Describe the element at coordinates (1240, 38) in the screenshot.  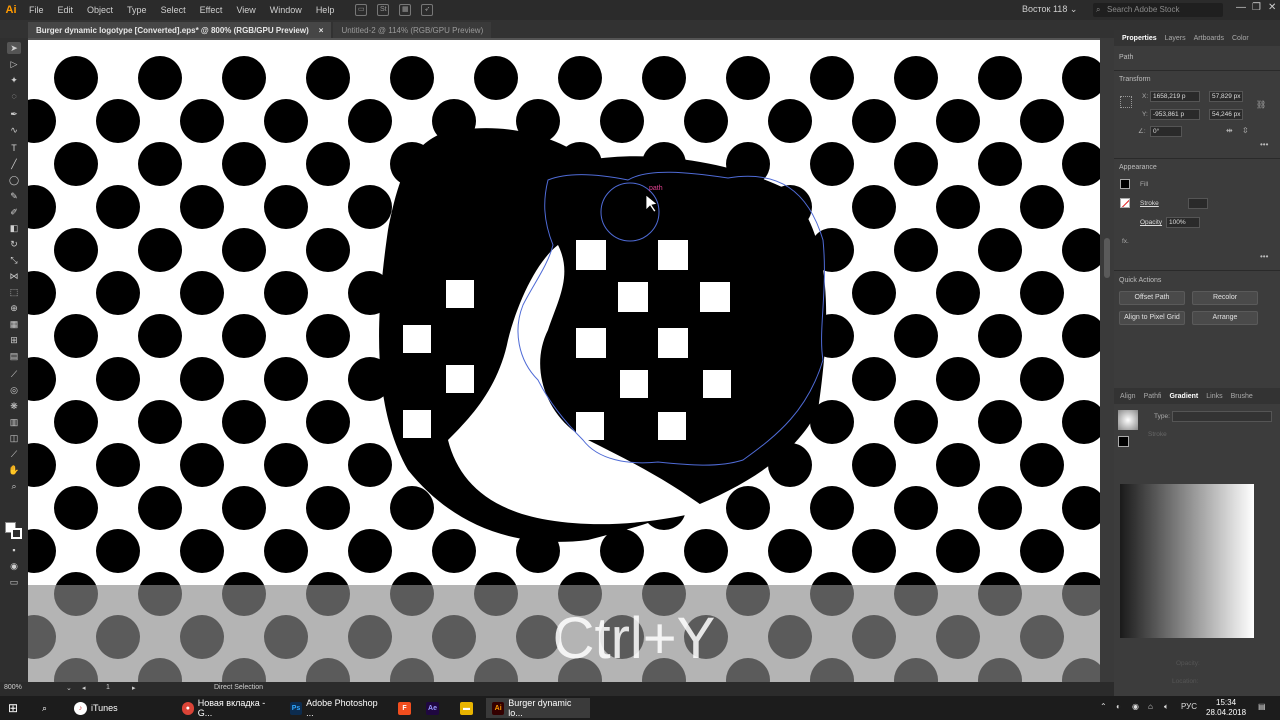
I see `tab-color: Color` at that location.